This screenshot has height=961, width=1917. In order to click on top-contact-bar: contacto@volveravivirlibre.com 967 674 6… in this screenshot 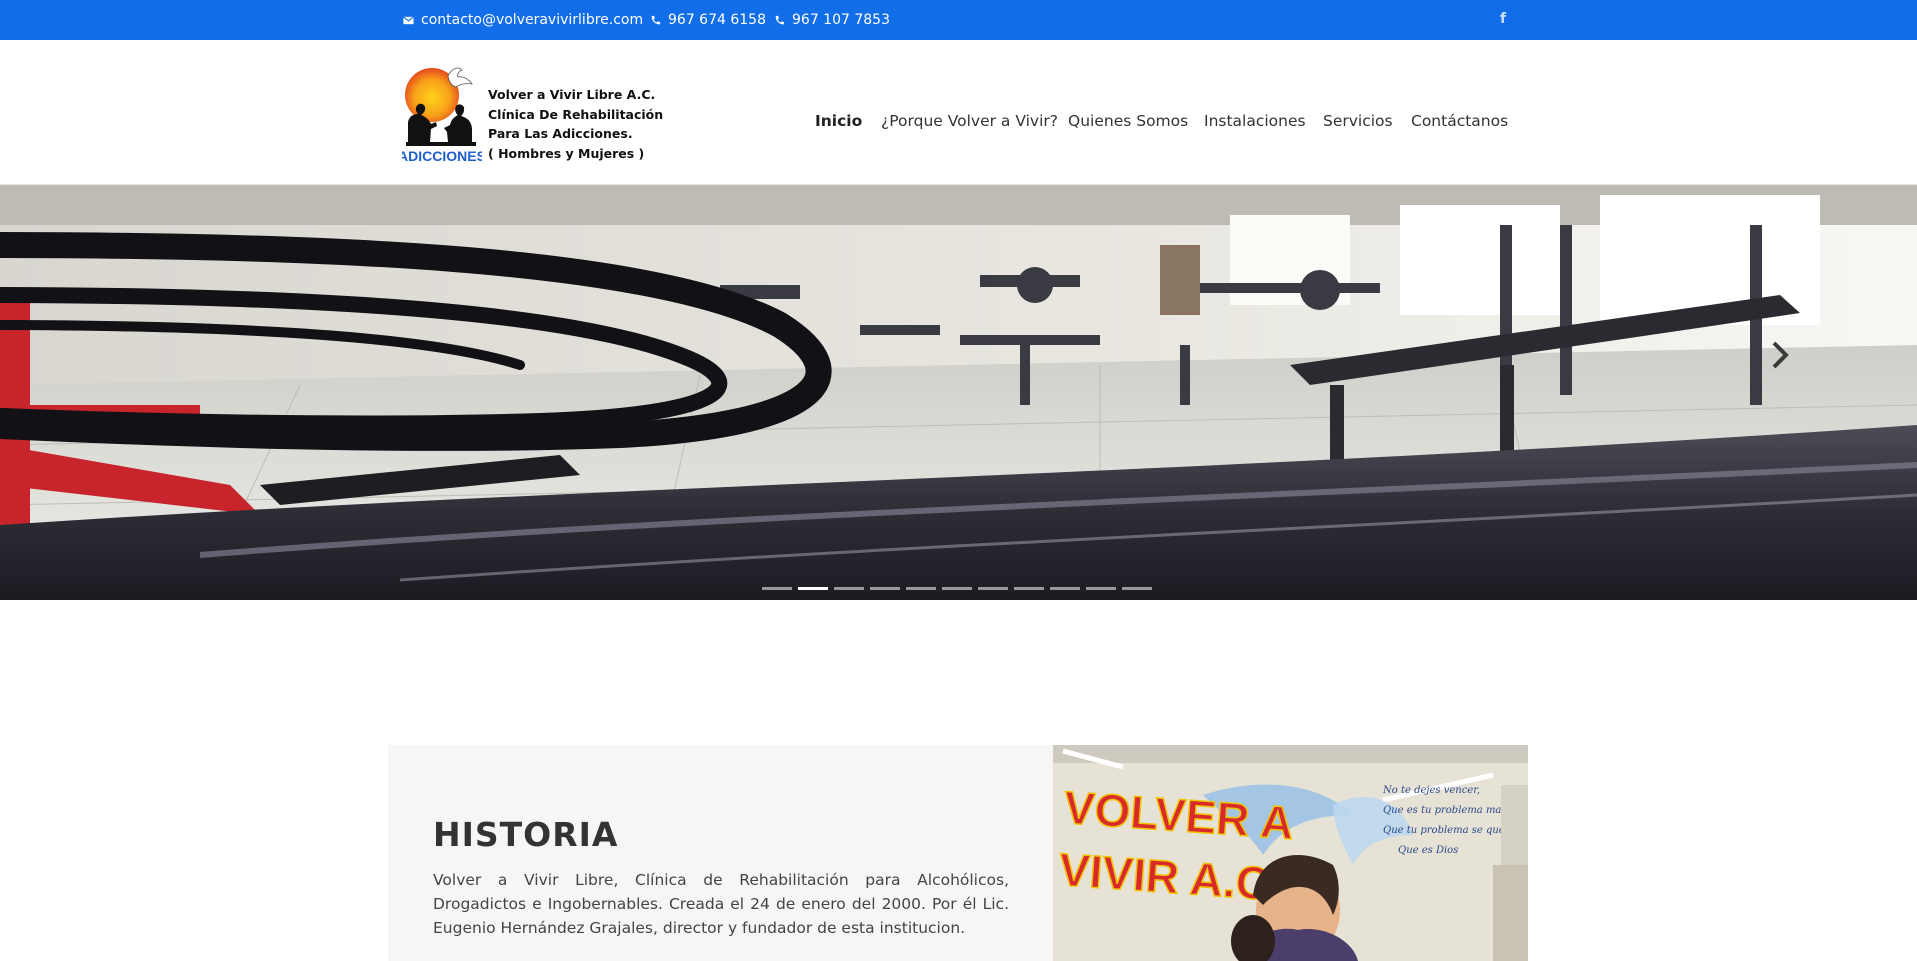, I will do `click(958, 20)`.